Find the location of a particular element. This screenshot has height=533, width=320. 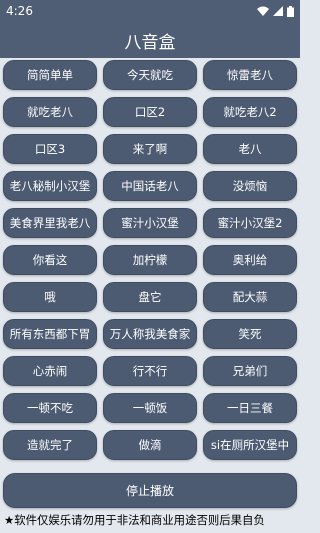

sound-button-label: 一日三餐 is located at coordinates (250, 408).